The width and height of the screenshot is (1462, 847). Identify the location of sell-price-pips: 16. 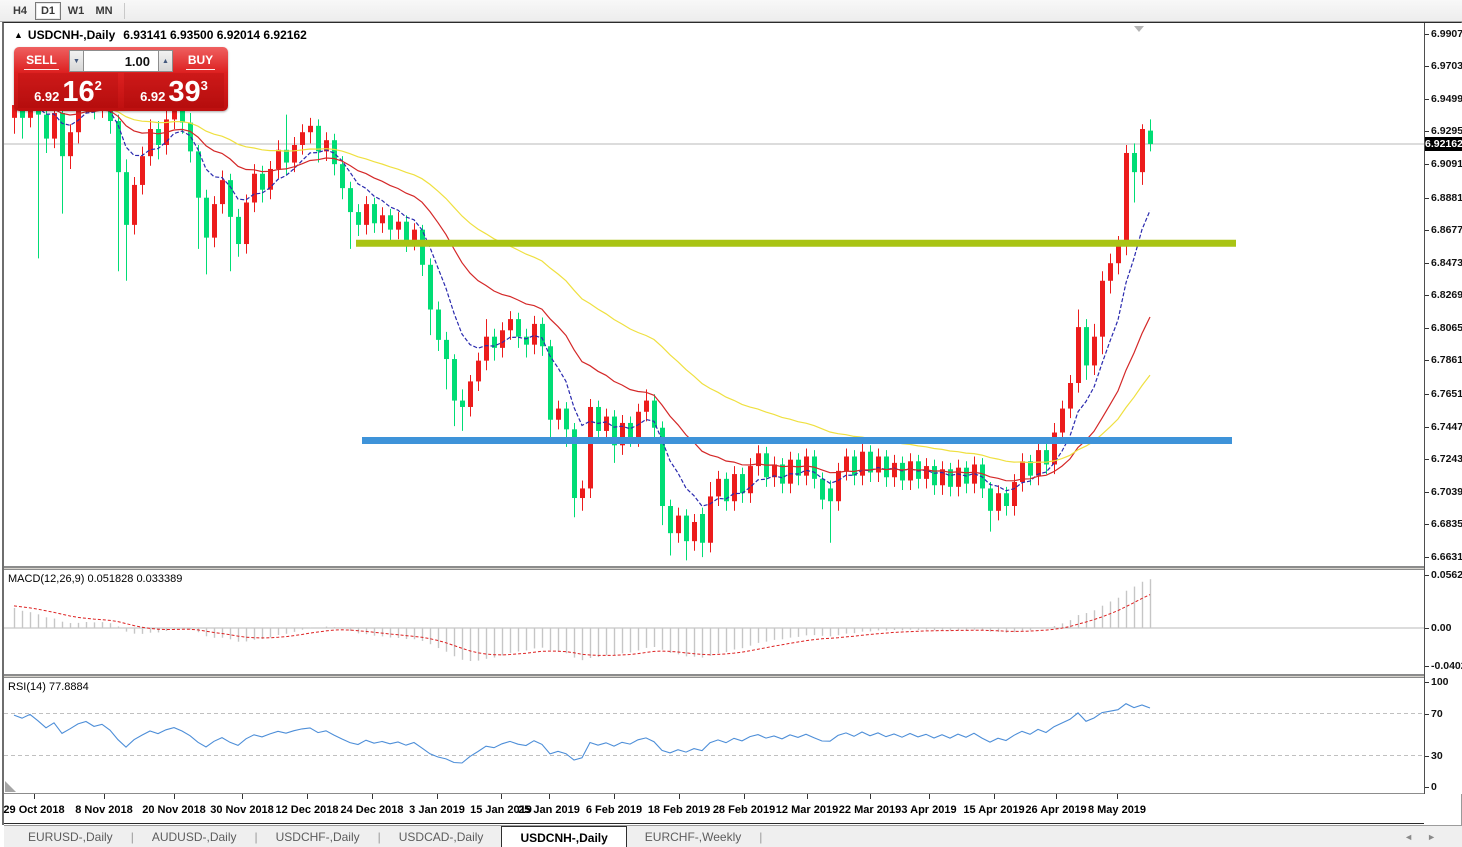
(78, 92).